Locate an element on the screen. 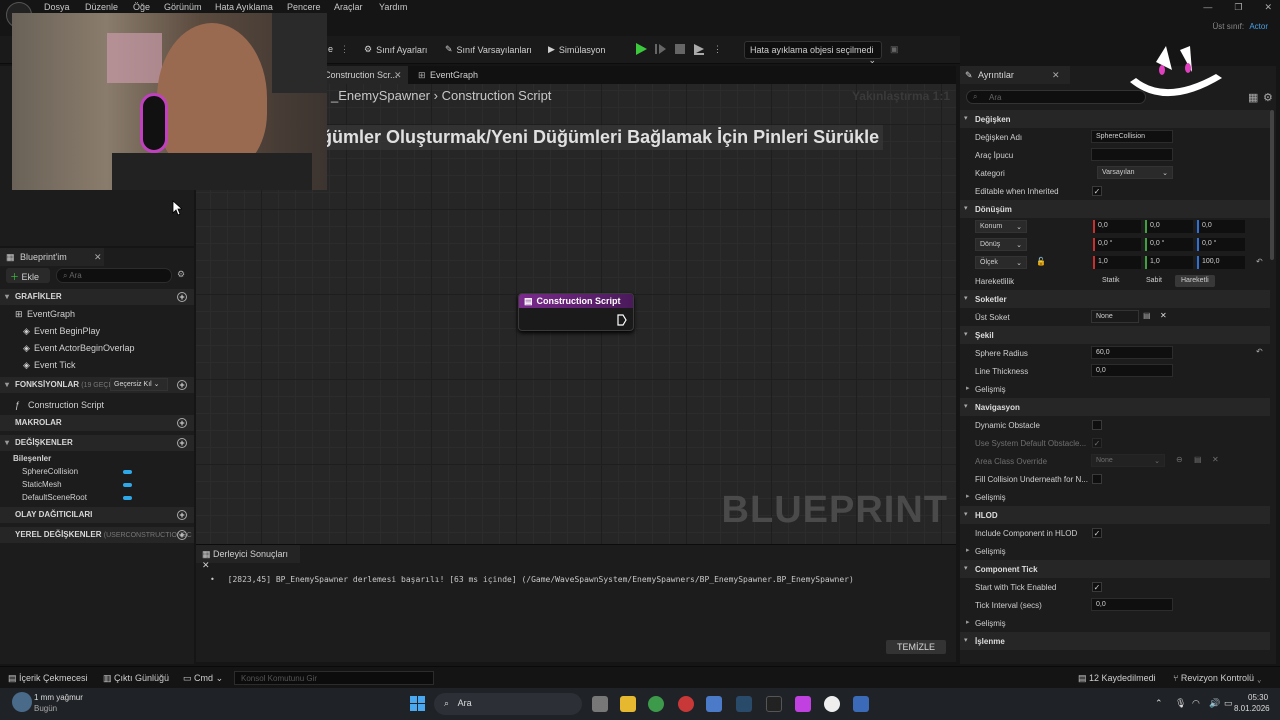 Image resolution: width=1280 pixels, height=720 pixels. include-hlod-checkbox: ✓ is located at coordinates (1097, 533).